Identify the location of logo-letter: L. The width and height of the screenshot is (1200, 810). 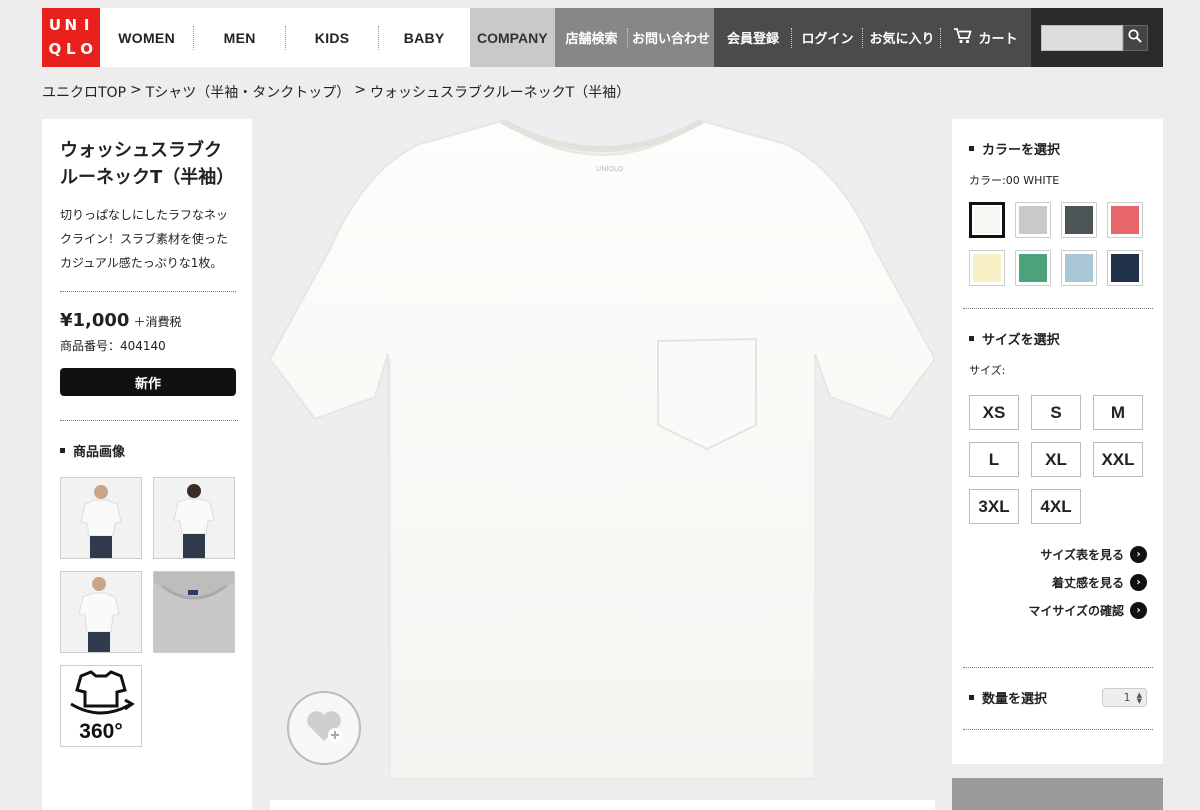
(71, 48).